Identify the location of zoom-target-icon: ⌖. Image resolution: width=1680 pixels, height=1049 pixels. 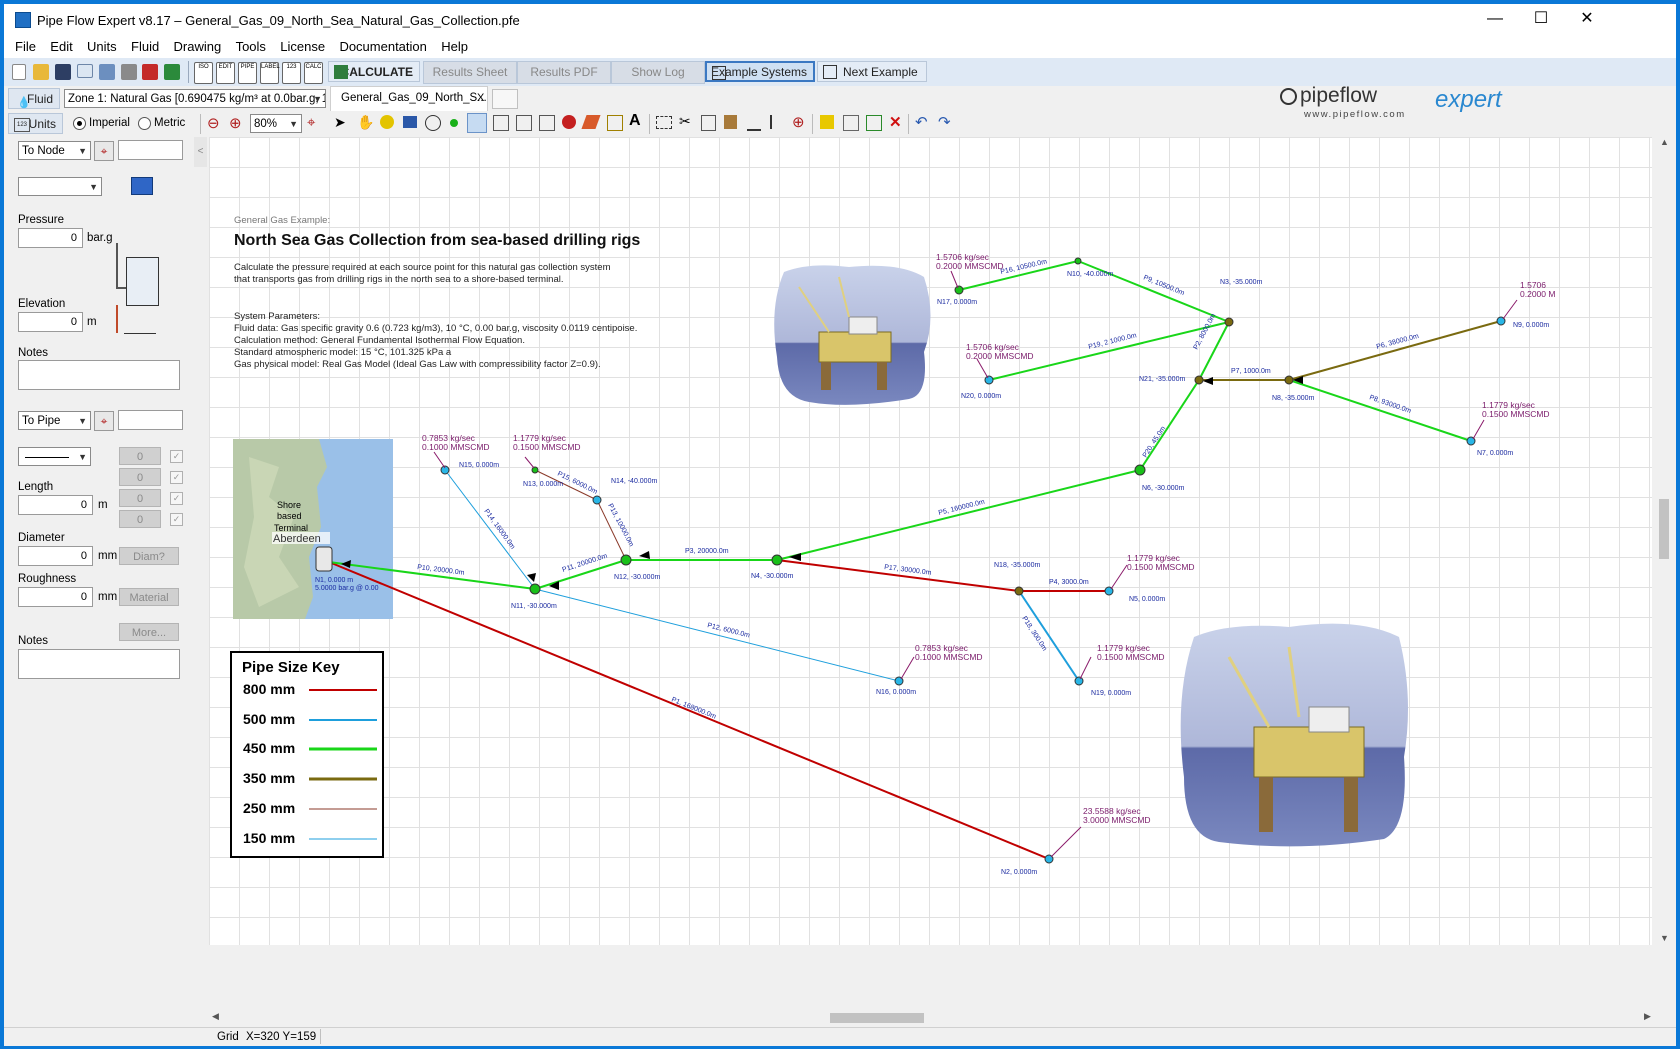
(311, 122).